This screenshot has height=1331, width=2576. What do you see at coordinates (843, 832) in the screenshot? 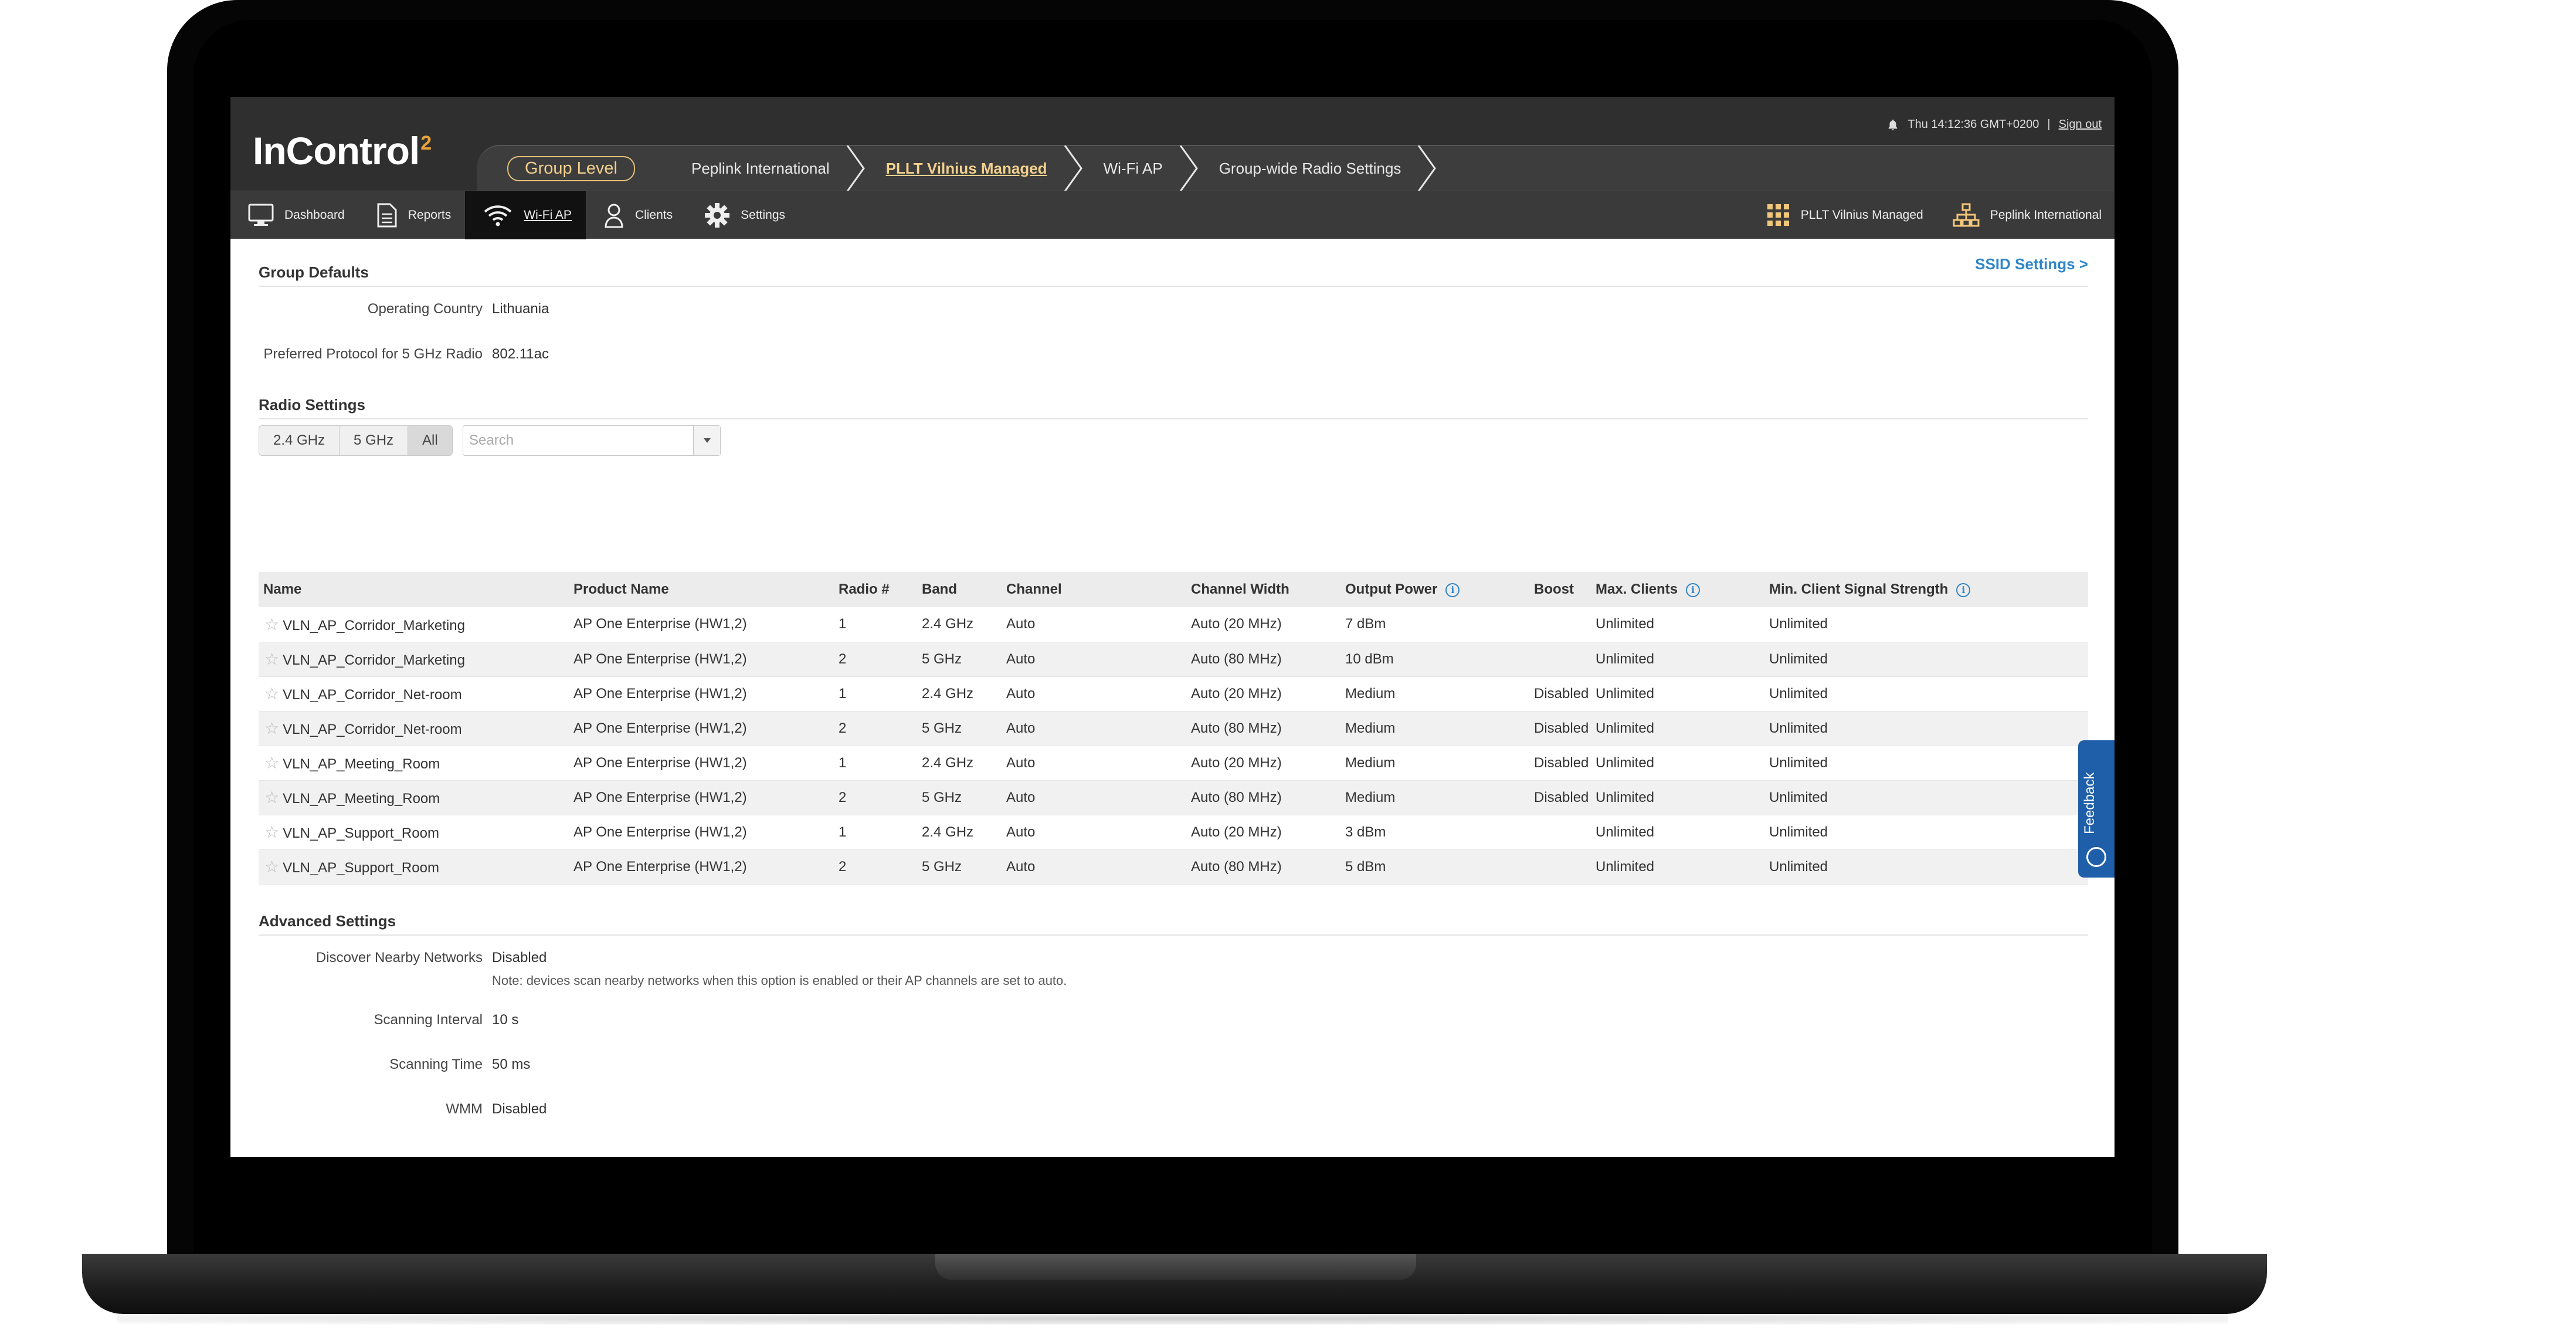
I see `cell-value: 1` at bounding box center [843, 832].